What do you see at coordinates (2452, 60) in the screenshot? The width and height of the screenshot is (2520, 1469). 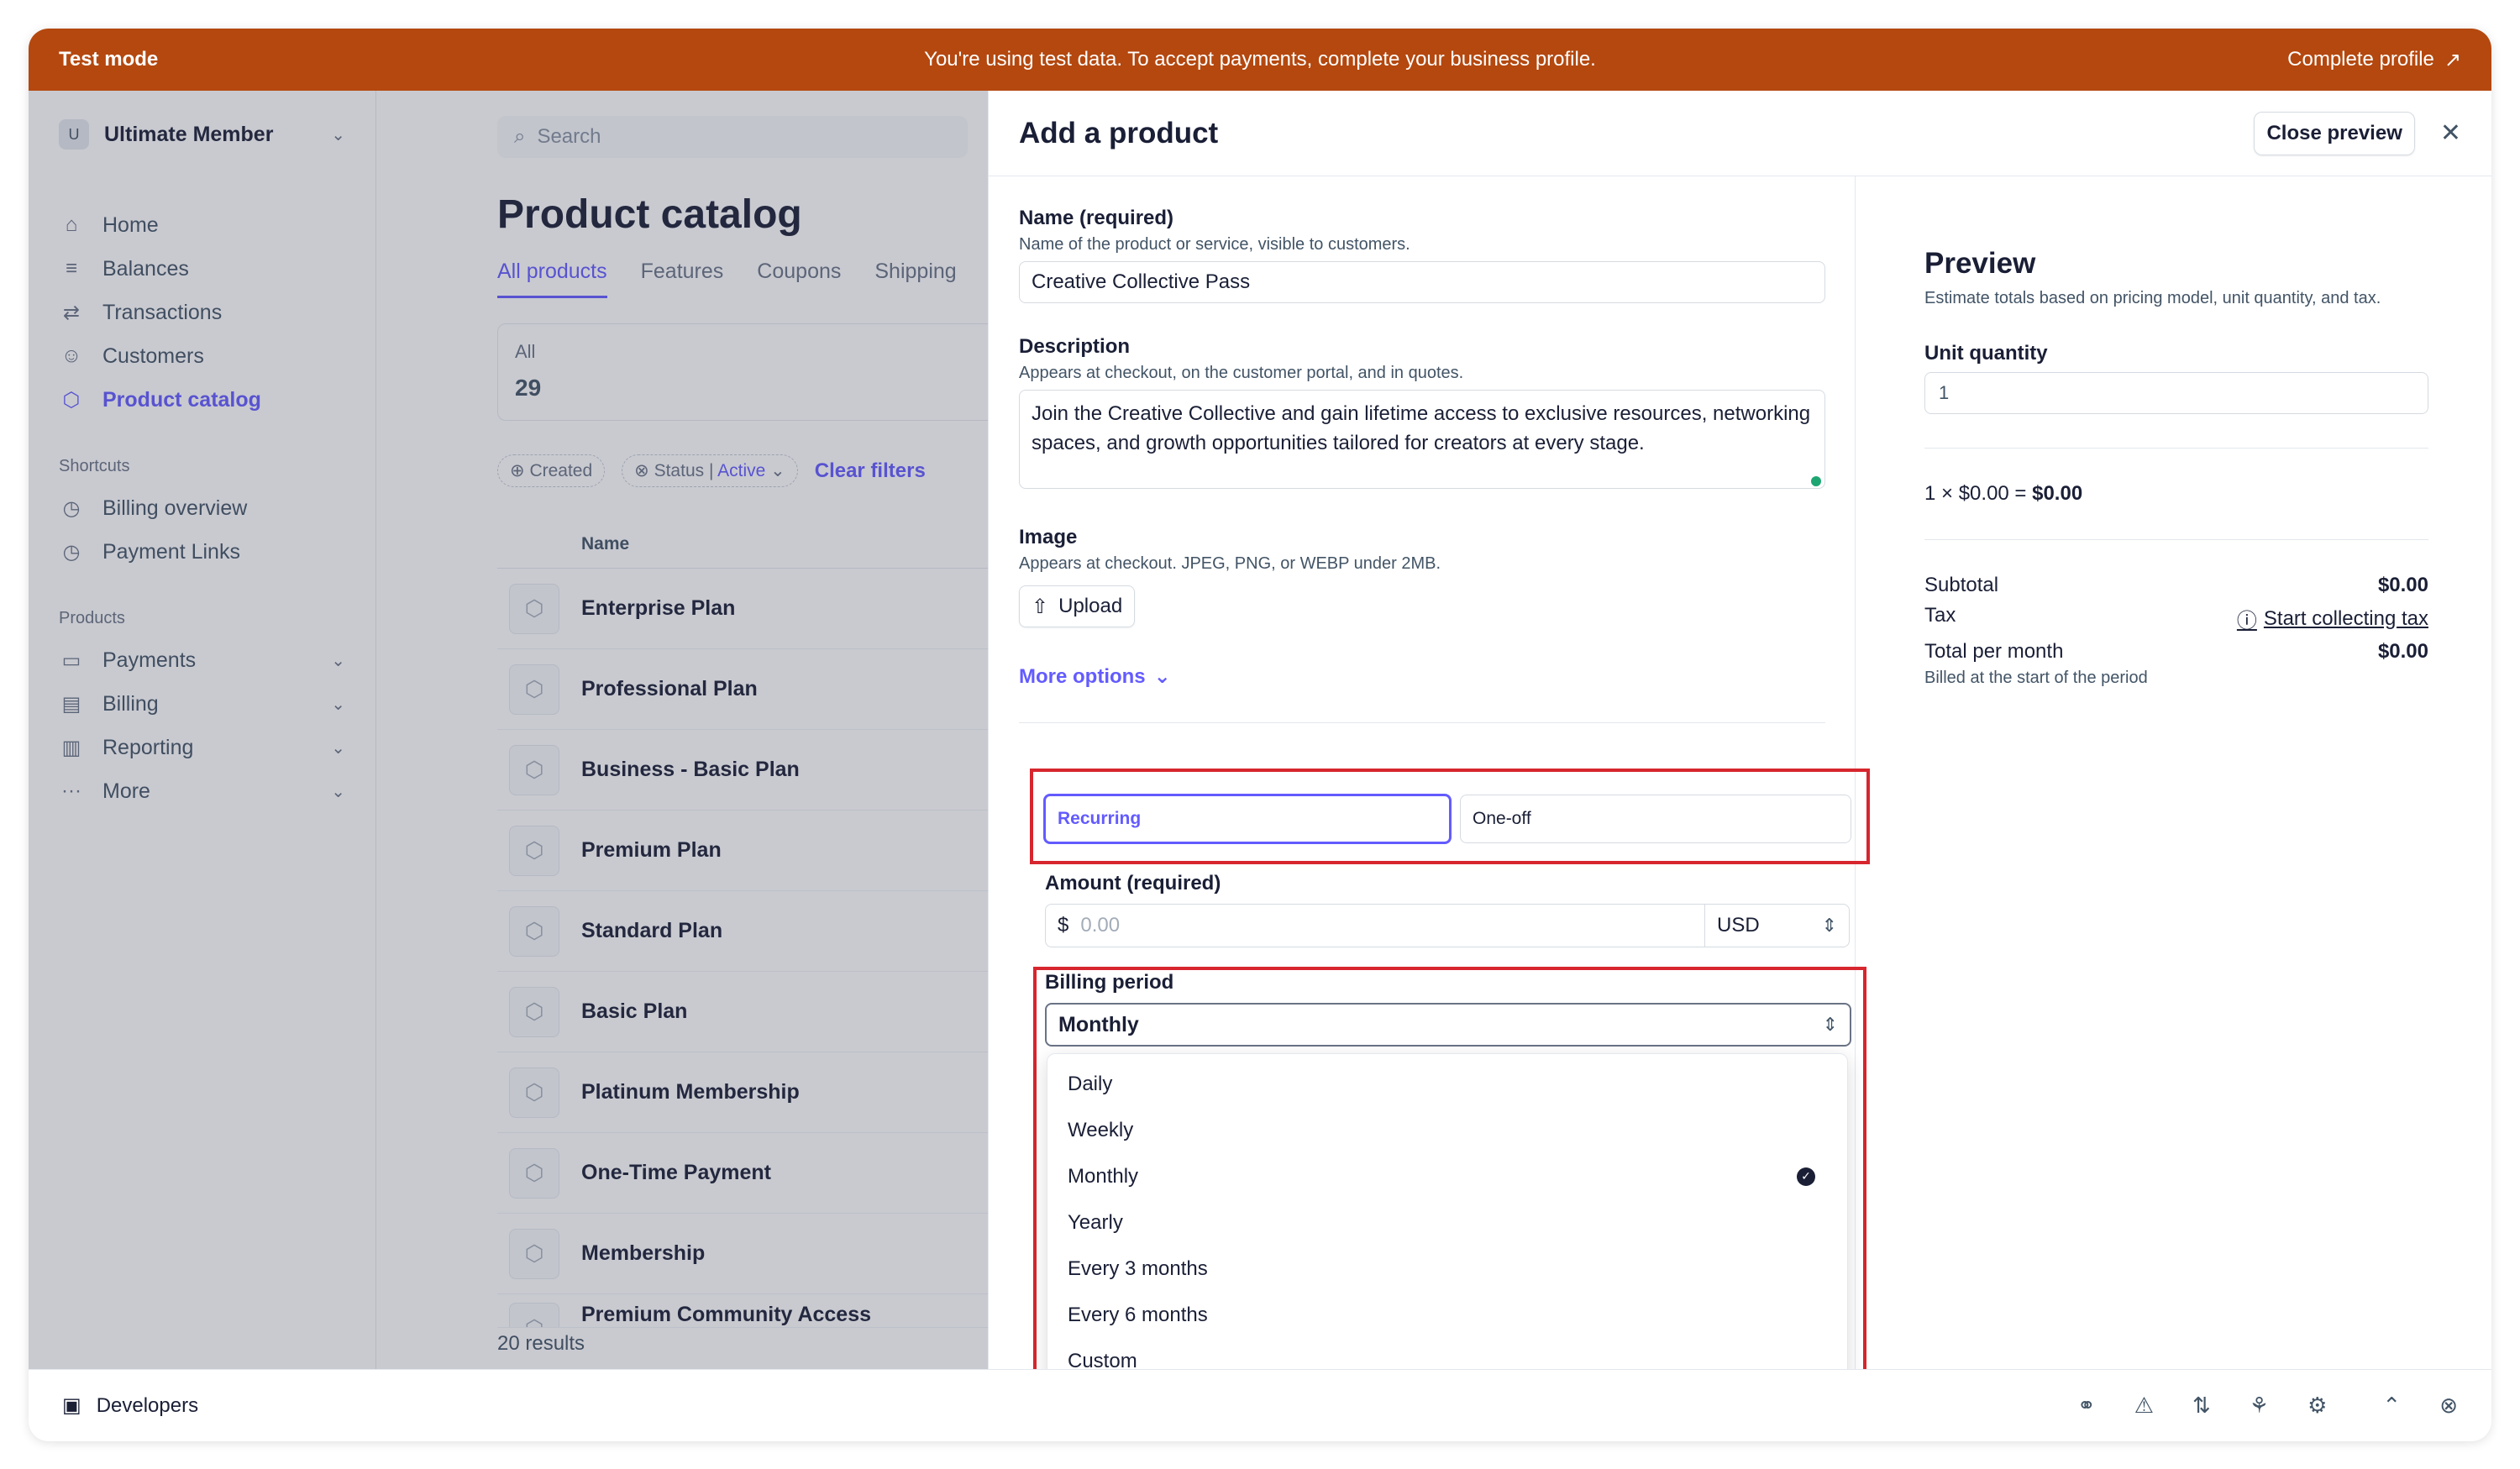 I see `arrow-up-right-icon: ↗` at bounding box center [2452, 60].